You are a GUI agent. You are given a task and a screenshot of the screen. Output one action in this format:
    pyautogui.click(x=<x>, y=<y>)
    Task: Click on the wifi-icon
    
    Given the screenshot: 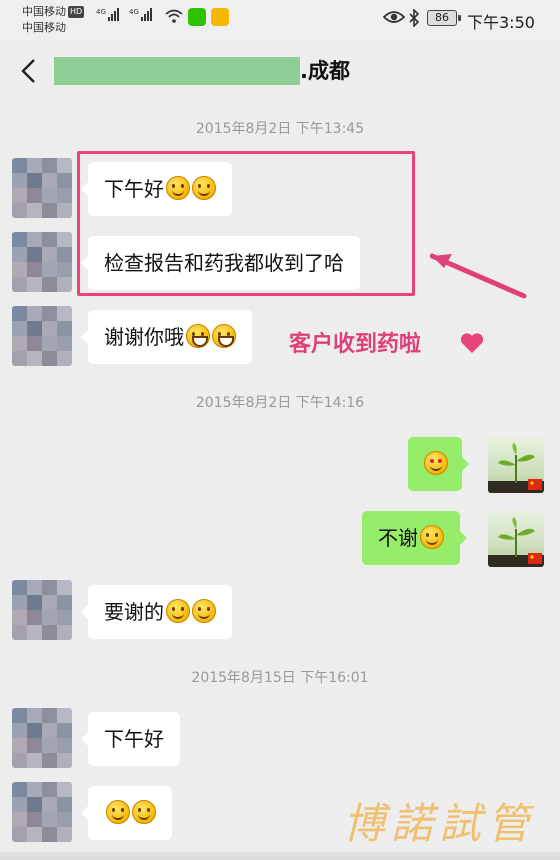 What is the action you would take?
    pyautogui.click(x=174, y=16)
    